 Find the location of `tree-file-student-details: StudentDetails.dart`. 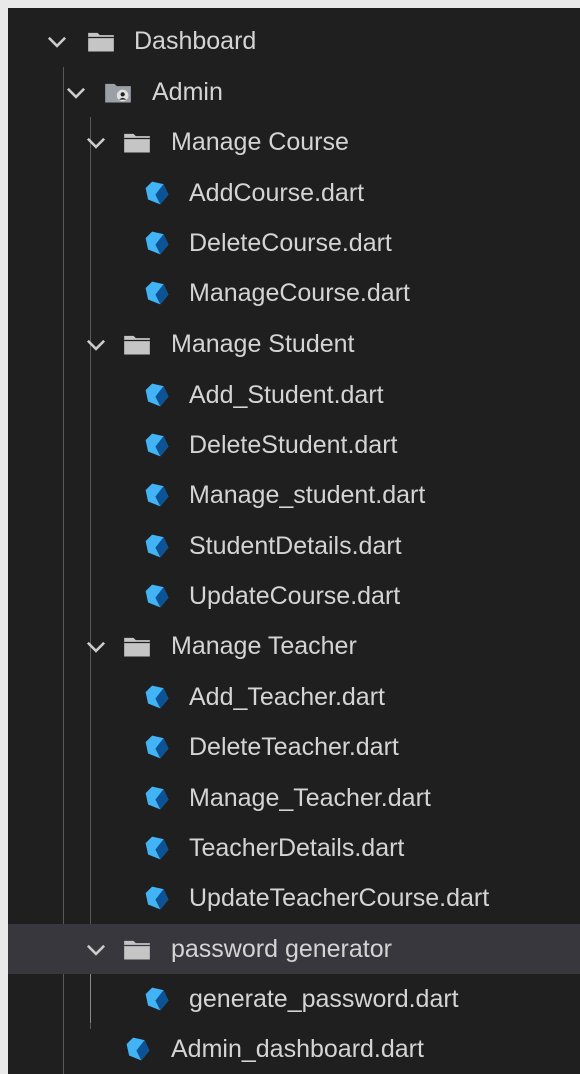

tree-file-student-details: StudentDetails.dart is located at coordinates (294, 546).